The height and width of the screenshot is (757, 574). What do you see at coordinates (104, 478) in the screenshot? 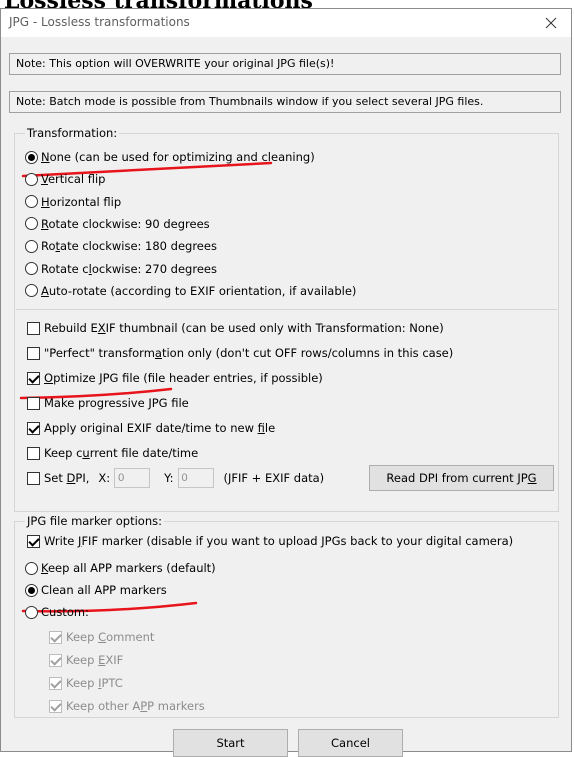
I see `dpi-x-label: X:` at bounding box center [104, 478].